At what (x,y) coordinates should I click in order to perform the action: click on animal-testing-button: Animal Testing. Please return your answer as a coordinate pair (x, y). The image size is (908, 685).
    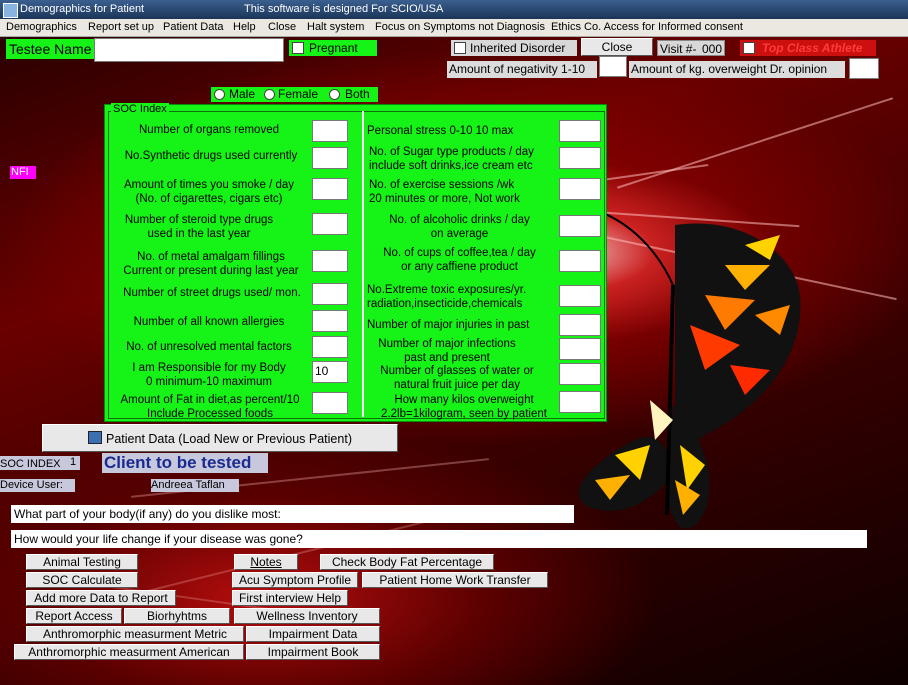
    Looking at the image, I should click on (82, 562).